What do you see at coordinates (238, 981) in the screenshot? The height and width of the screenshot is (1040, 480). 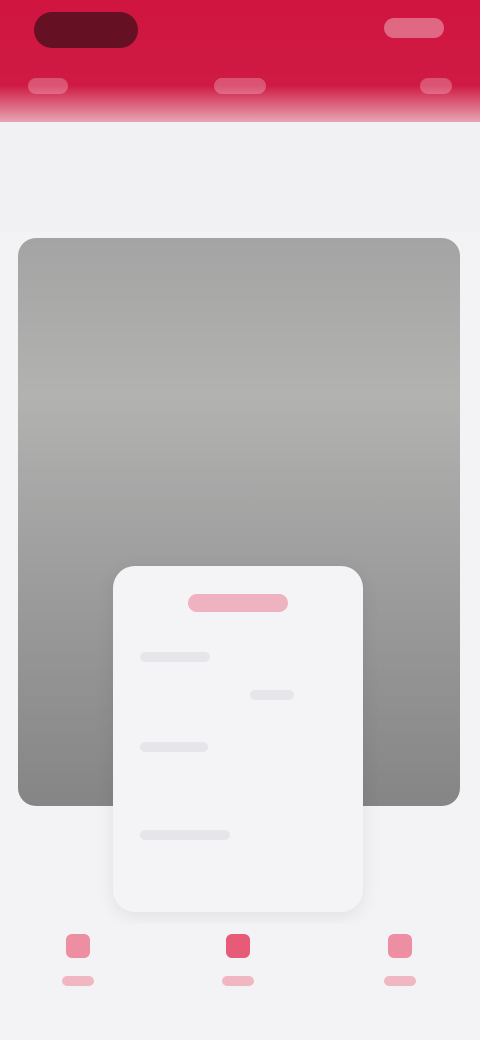 I see `nav-2-label` at bounding box center [238, 981].